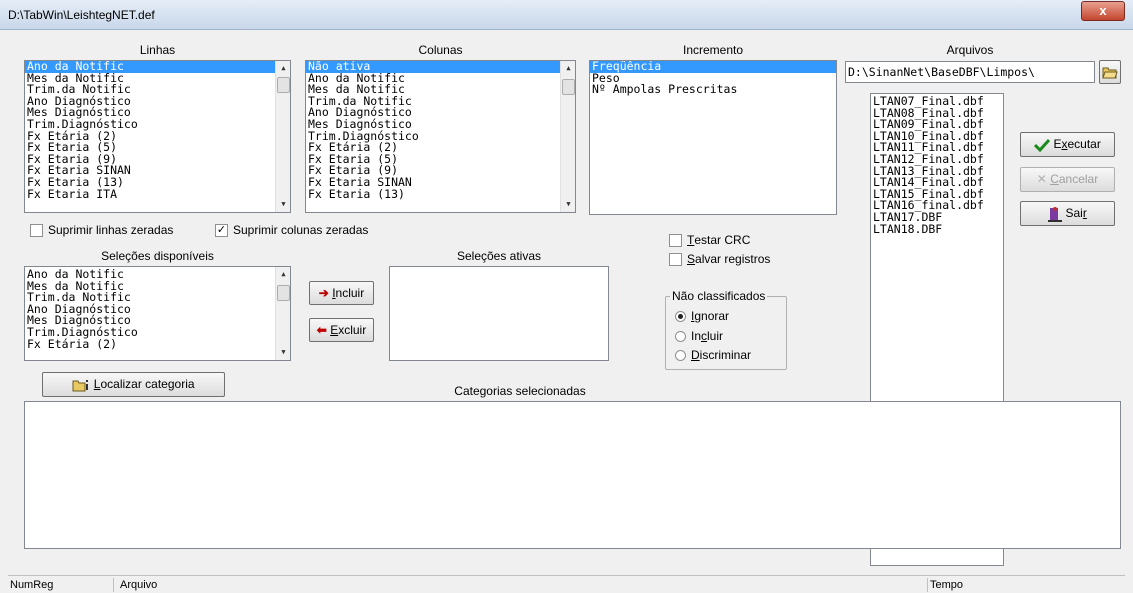 This screenshot has height=593, width=1133. I want to click on status-numreg: NumReg, so click(61, 585).